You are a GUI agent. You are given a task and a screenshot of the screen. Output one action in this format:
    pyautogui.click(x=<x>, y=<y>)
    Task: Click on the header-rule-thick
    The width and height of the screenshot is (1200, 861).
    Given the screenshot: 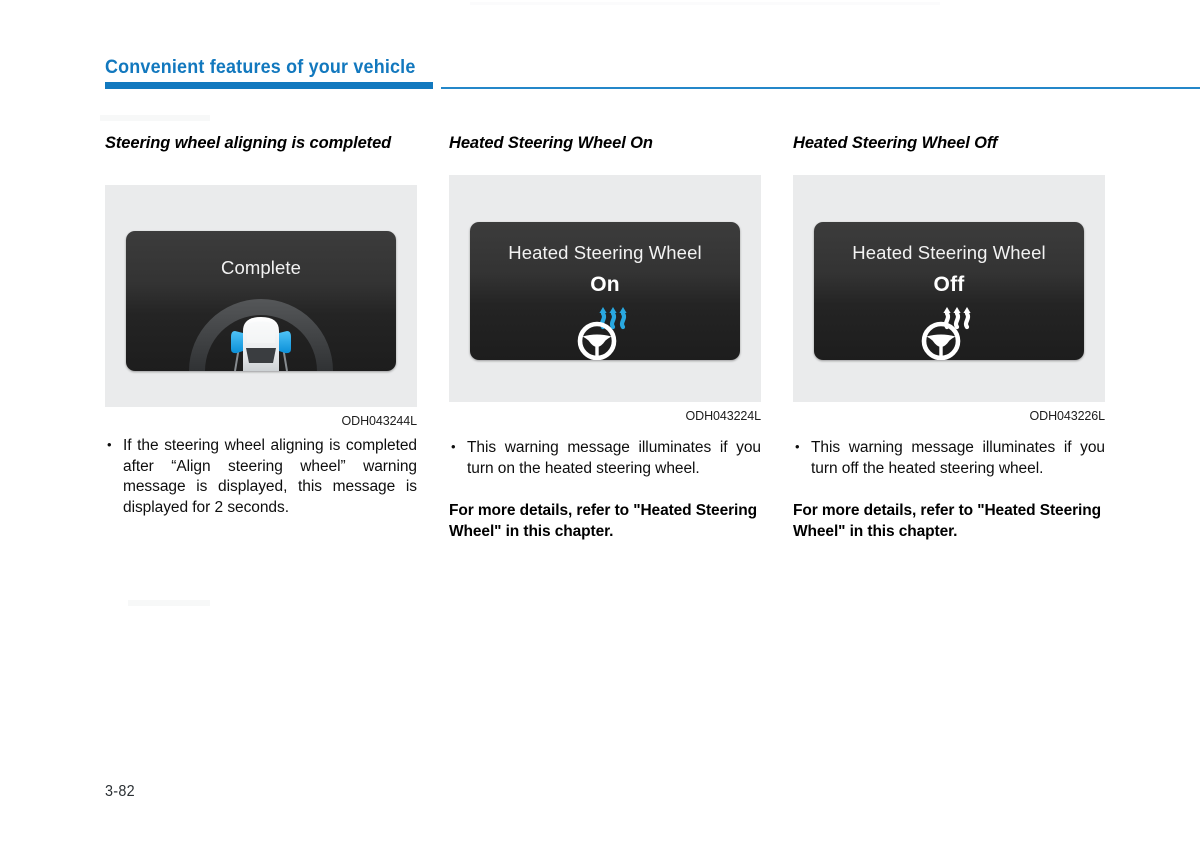 What is the action you would take?
    pyautogui.click(x=269, y=85)
    